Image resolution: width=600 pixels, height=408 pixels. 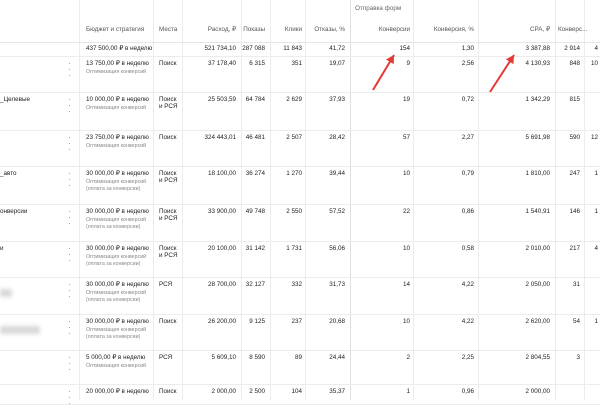 I want to click on row-cpa: 1 810,00, so click(x=537, y=173).